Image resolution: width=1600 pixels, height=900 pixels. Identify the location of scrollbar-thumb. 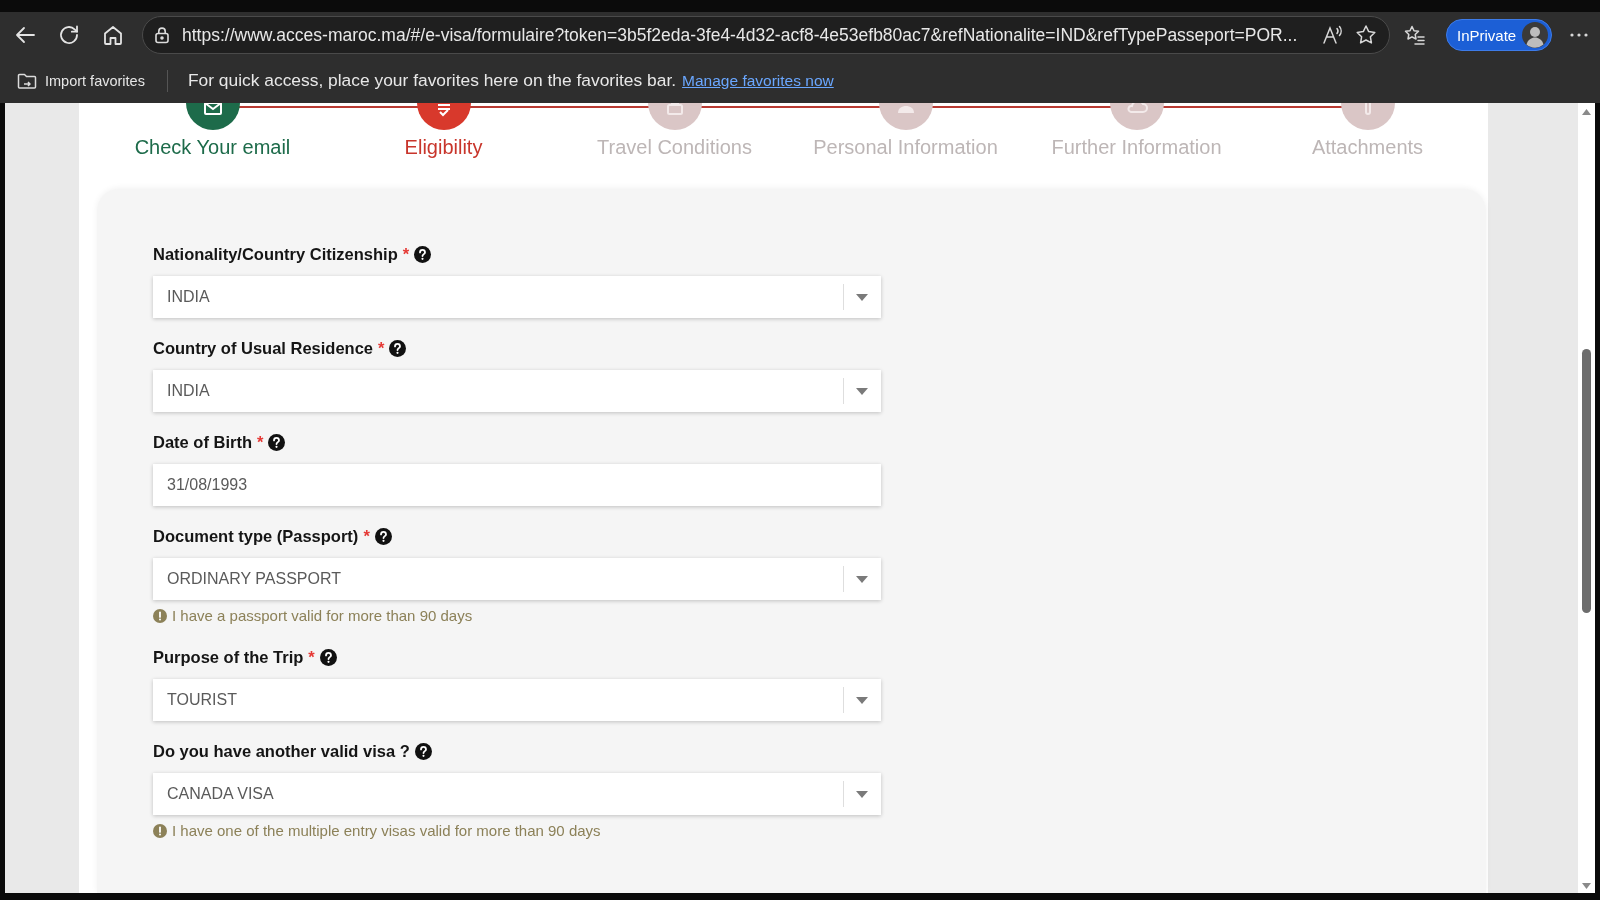
(1586, 481).